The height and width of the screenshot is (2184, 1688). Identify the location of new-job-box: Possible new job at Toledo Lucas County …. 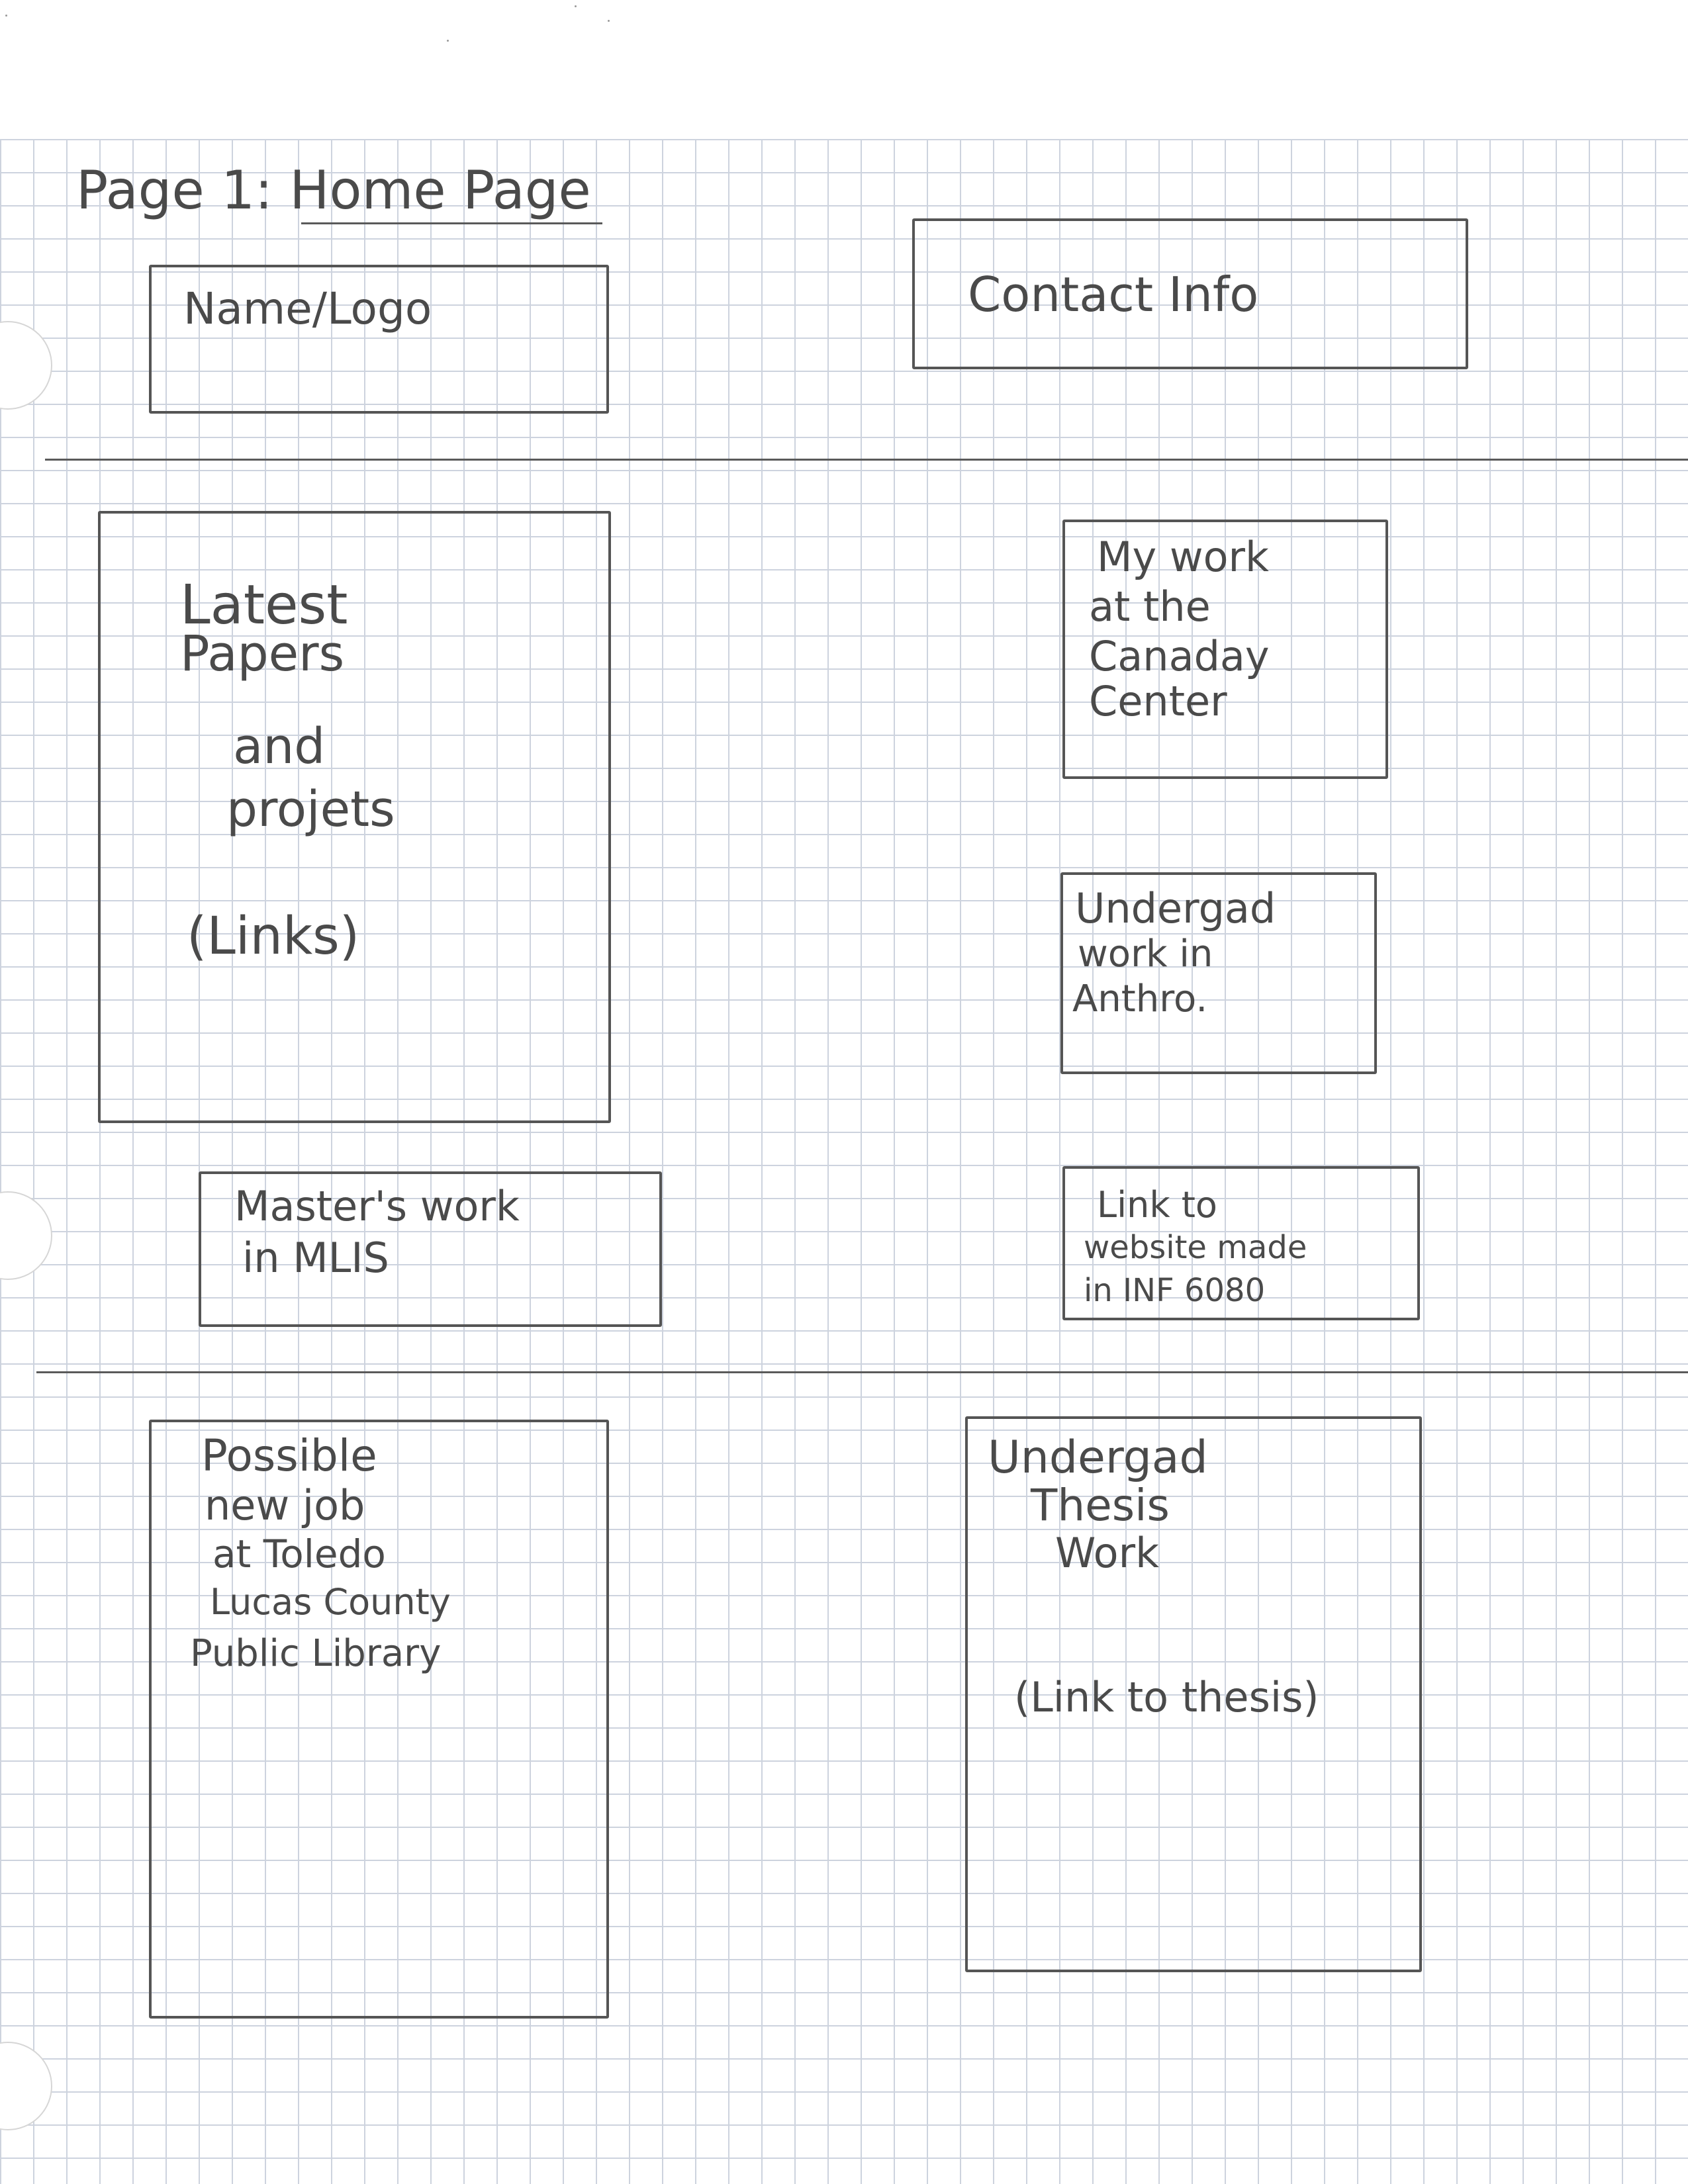
(379, 1720).